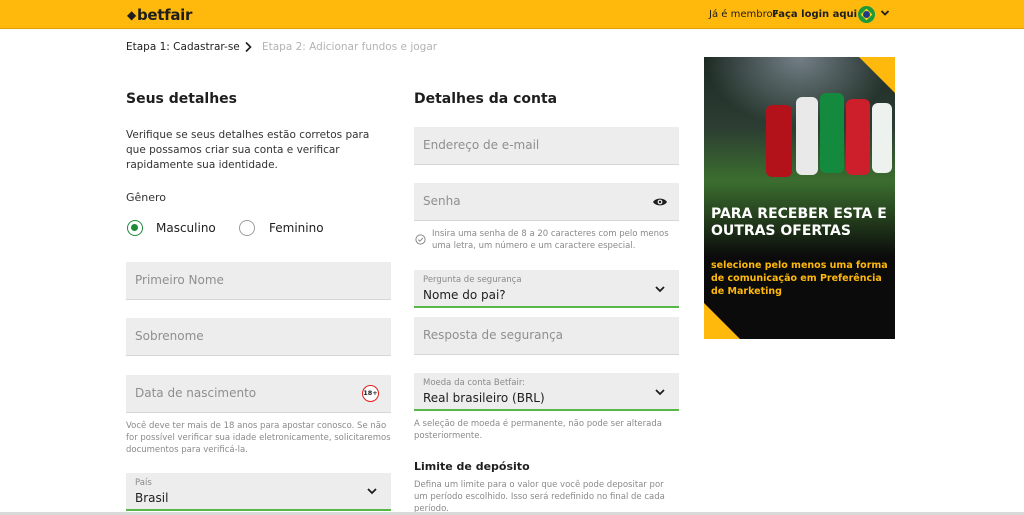  I want to click on email-field: Endereço de e-mail, so click(546, 146).